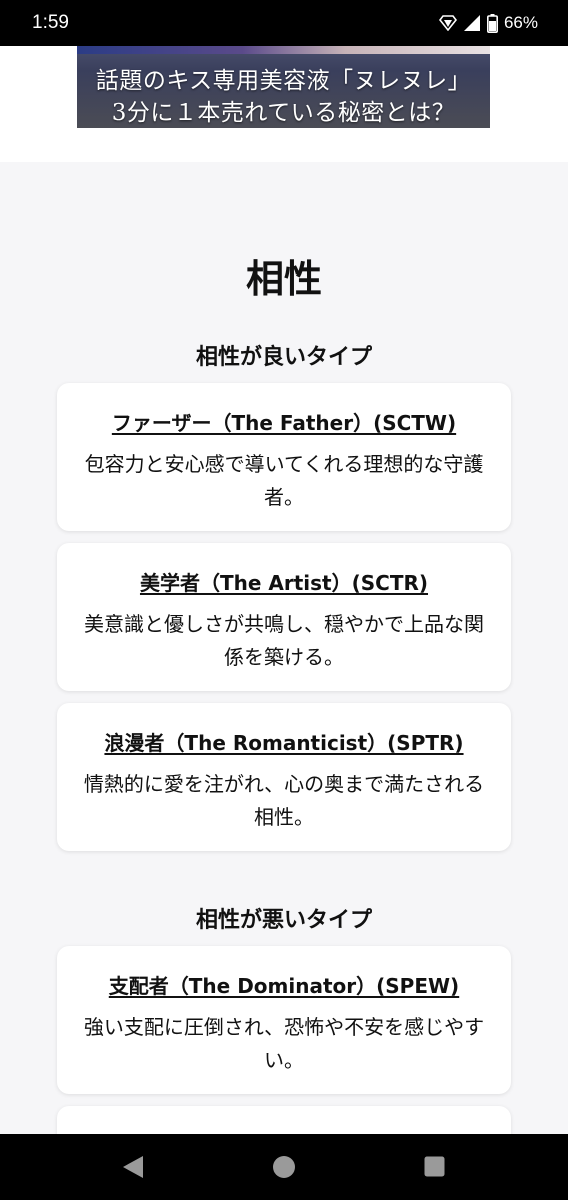 This screenshot has height=1200, width=568. Describe the element at coordinates (284, 1043) in the screenshot. I see `bad-type-description: 強い支配に圧倒され、恐怖や不安を感じやすい。` at that location.